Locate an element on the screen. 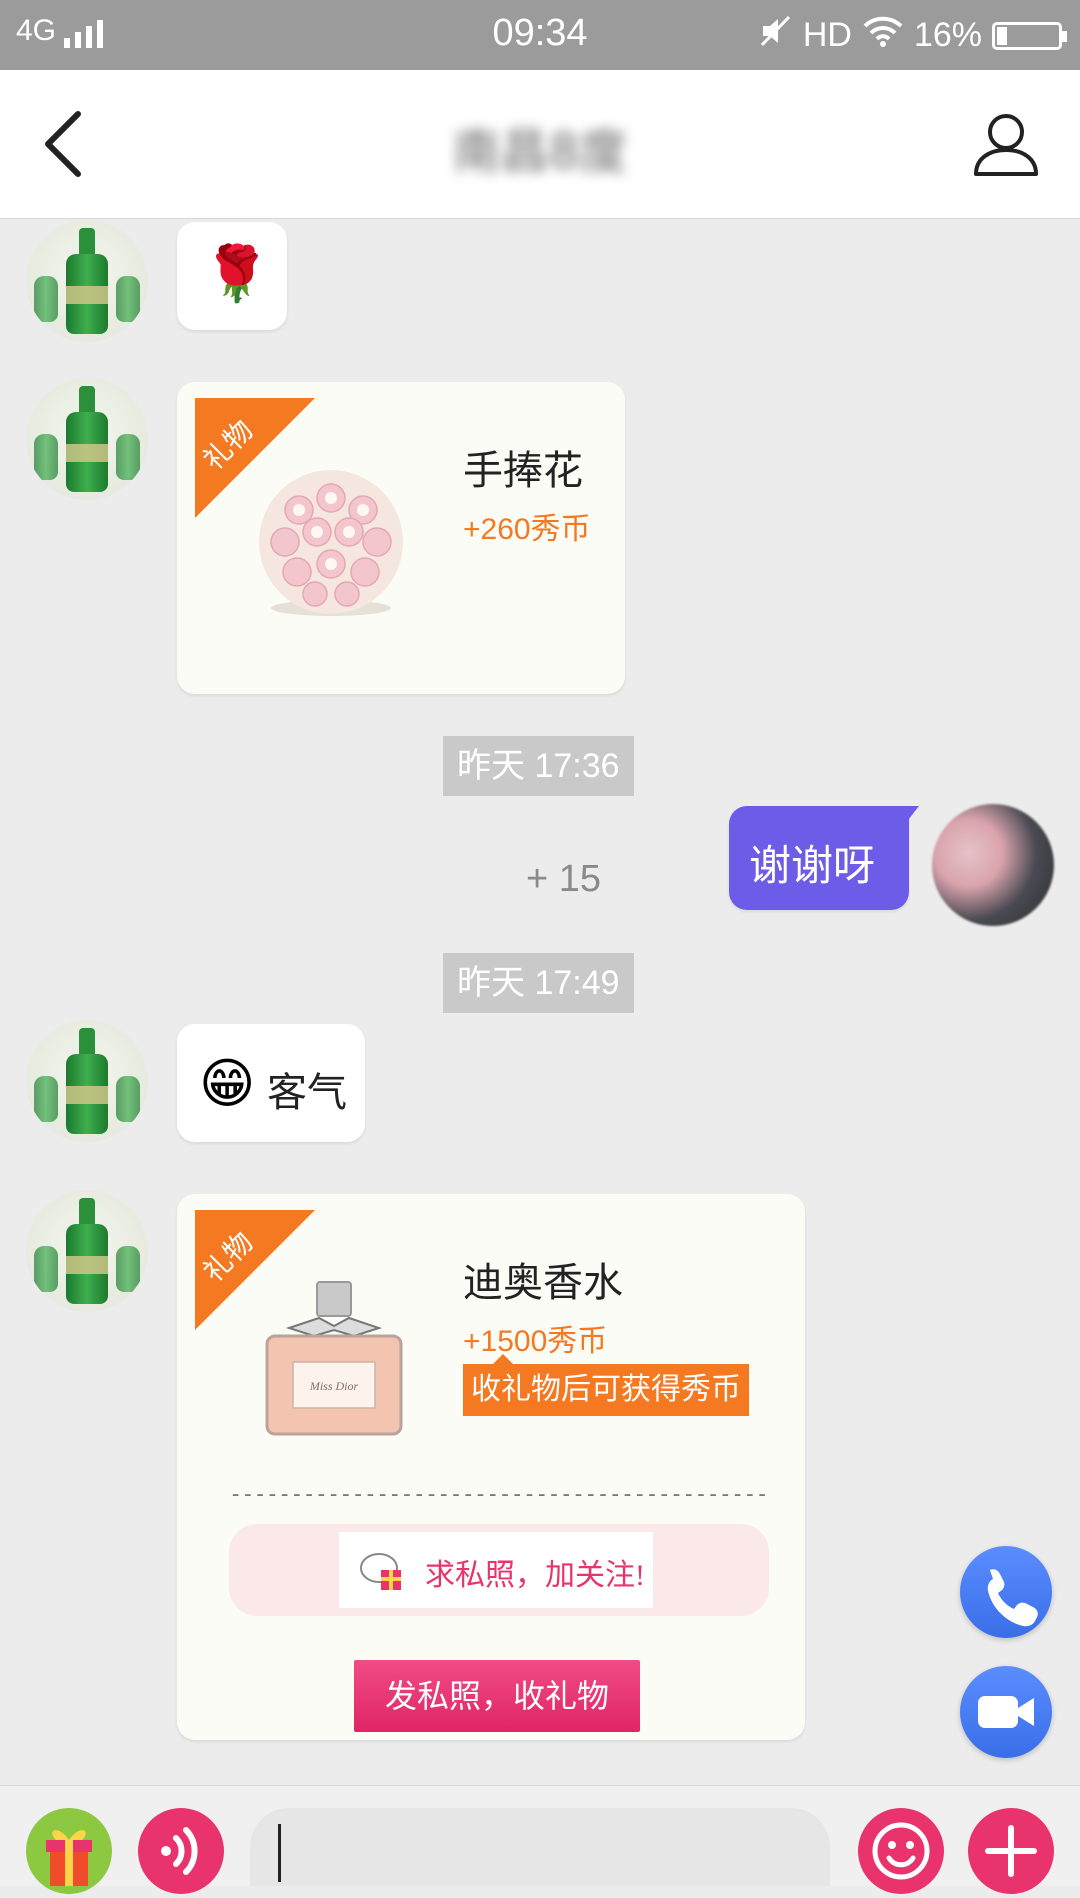 The width and height of the screenshot is (1080, 1898). my-avatar is located at coordinates (993, 865).